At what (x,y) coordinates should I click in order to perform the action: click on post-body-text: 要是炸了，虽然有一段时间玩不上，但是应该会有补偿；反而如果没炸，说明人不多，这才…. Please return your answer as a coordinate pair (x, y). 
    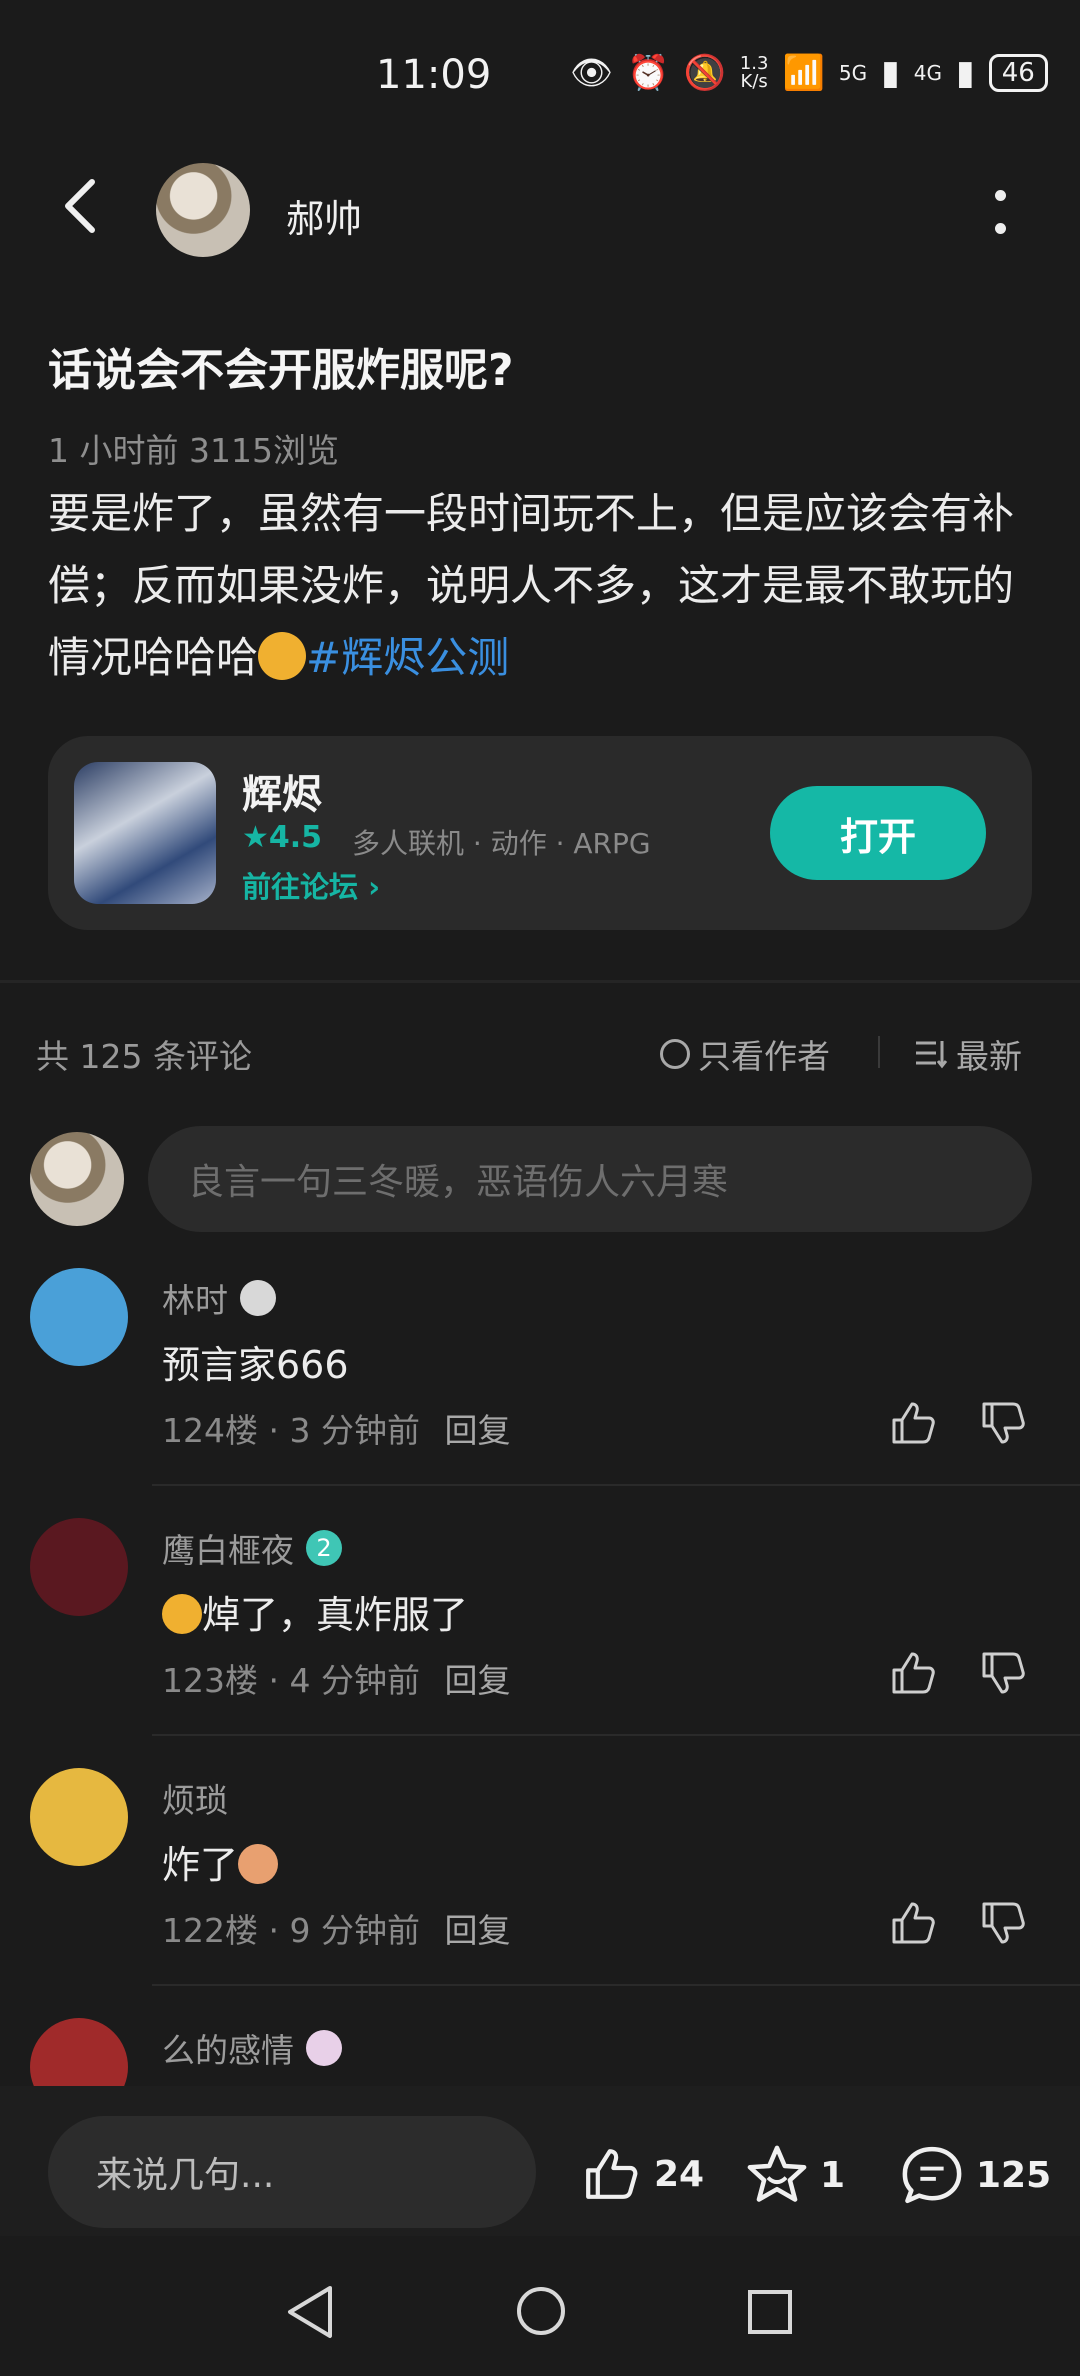
    Looking at the image, I should click on (531, 585).